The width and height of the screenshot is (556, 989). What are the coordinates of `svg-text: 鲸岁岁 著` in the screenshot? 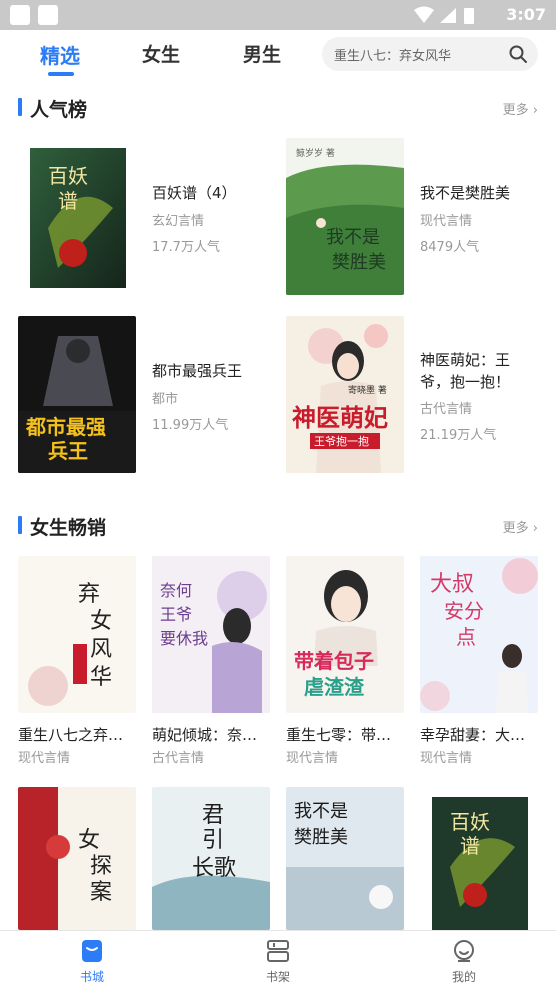 It's located at (315, 153).